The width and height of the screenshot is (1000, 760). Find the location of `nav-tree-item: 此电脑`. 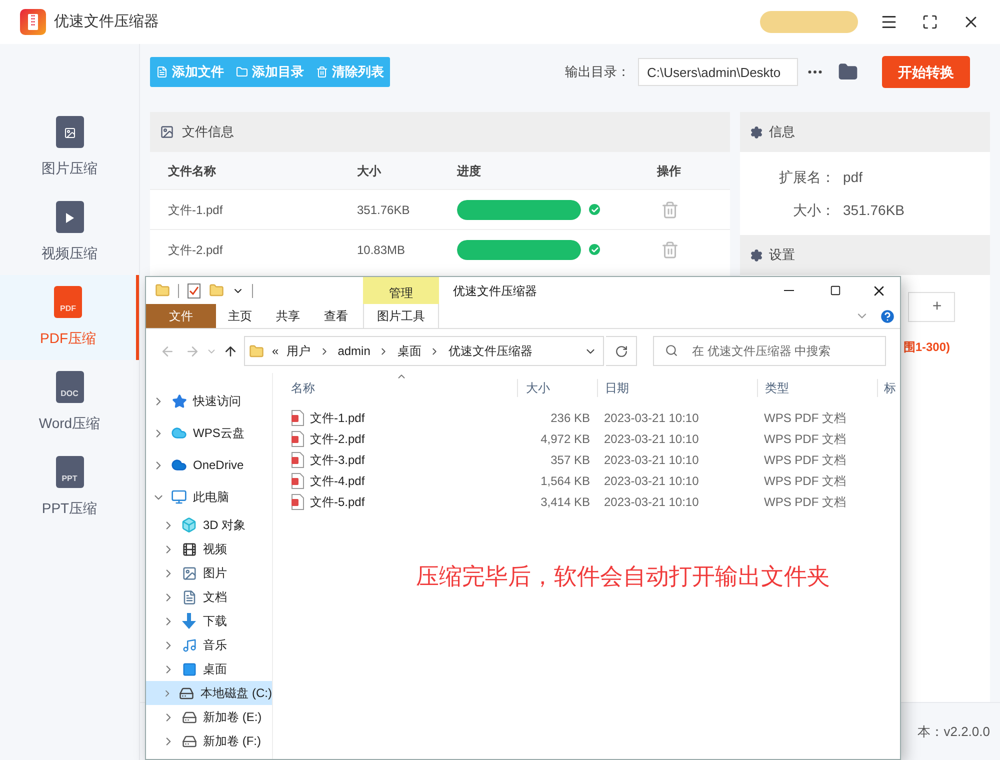

nav-tree-item: 此电脑 is located at coordinates (209, 497).